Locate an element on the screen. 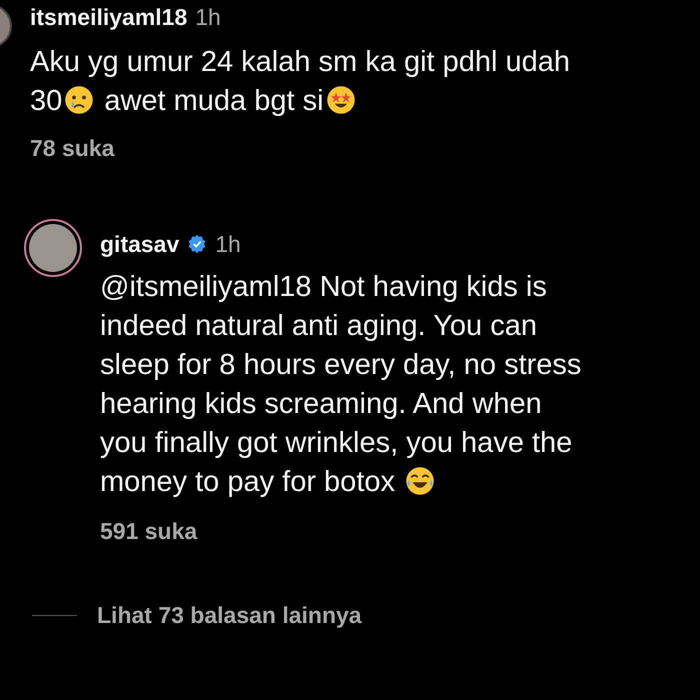  avatar is located at coordinates (53, 248).